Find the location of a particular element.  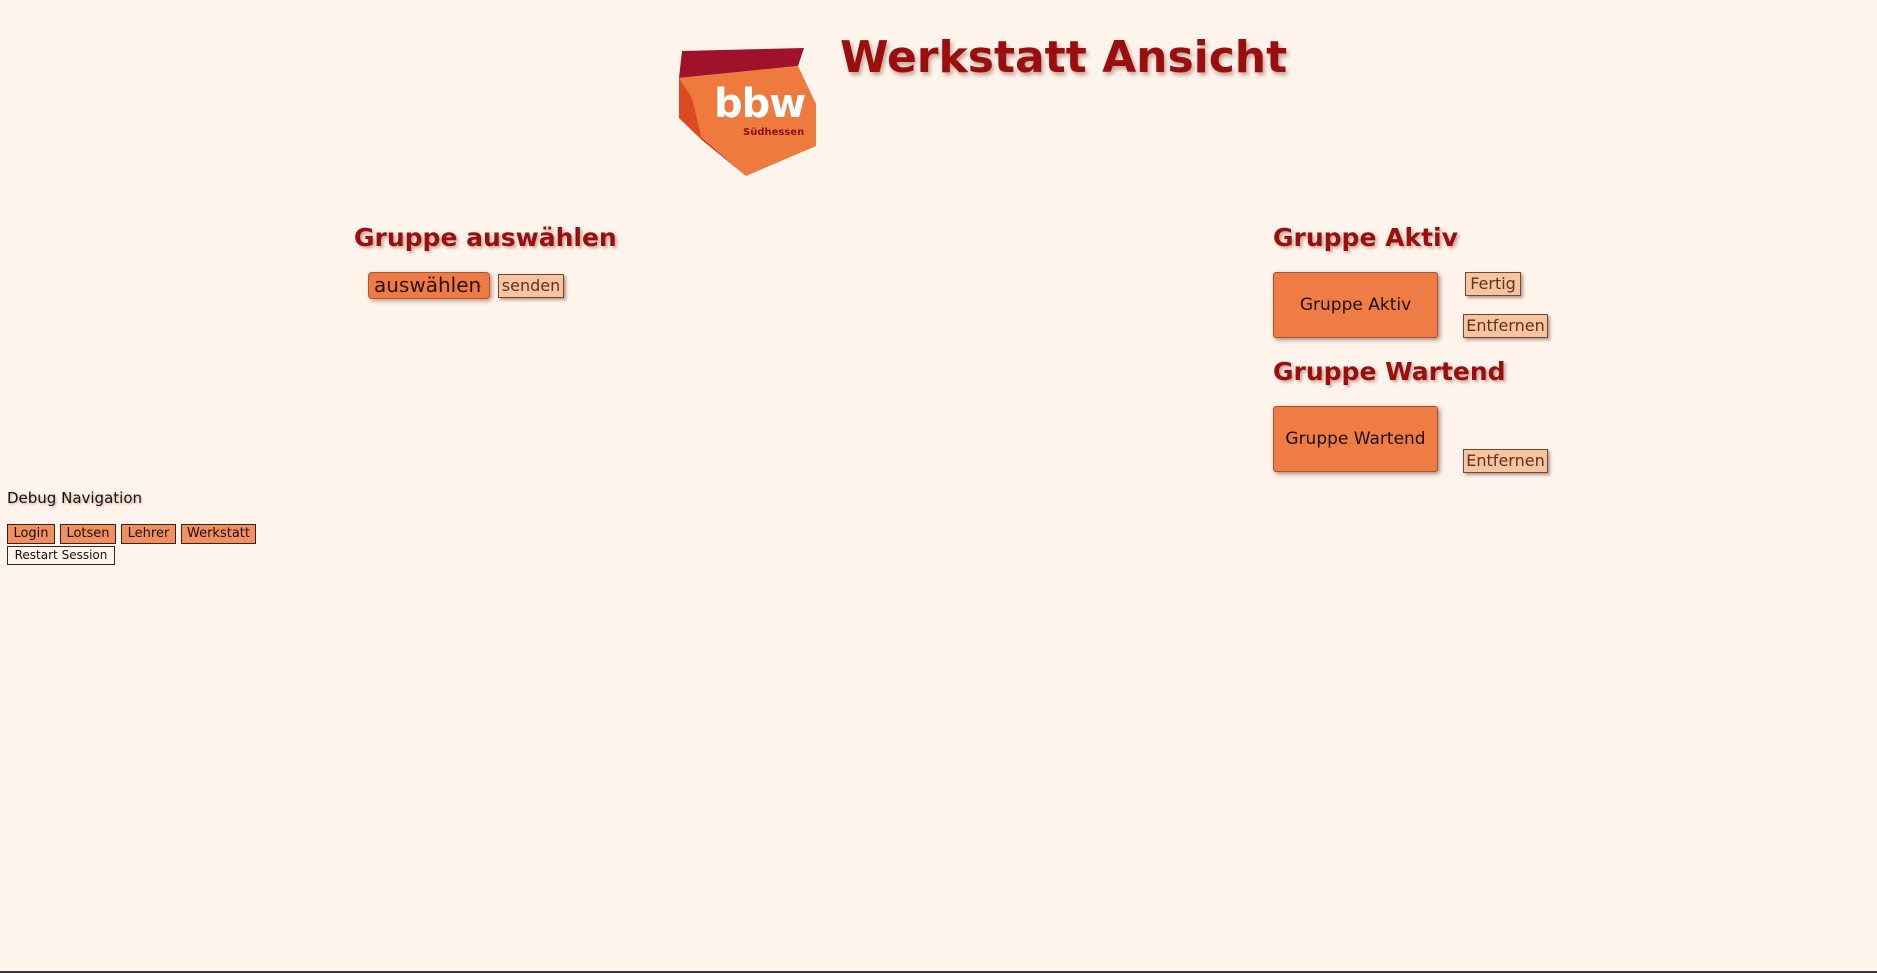

group-select: auswählen ⌄ is located at coordinates (429, 285).